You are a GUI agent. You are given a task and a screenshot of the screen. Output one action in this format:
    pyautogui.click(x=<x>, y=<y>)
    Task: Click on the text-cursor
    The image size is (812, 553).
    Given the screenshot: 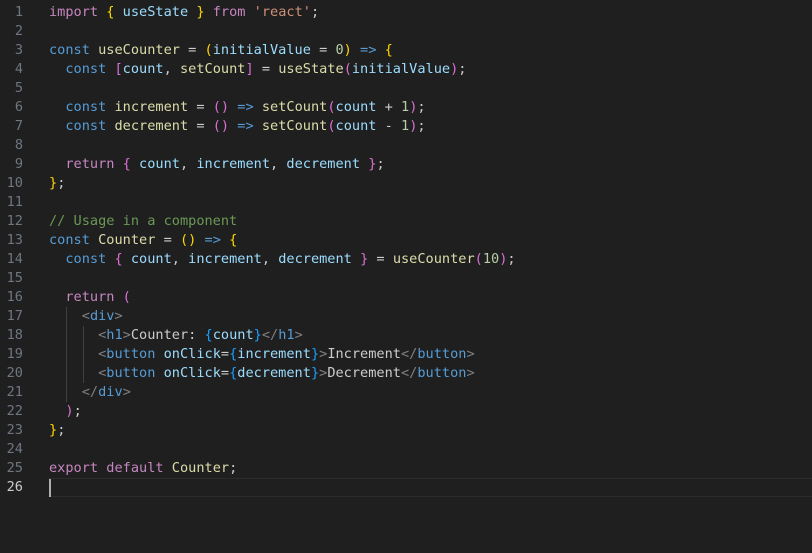 What is the action you would take?
    pyautogui.click(x=50, y=488)
    